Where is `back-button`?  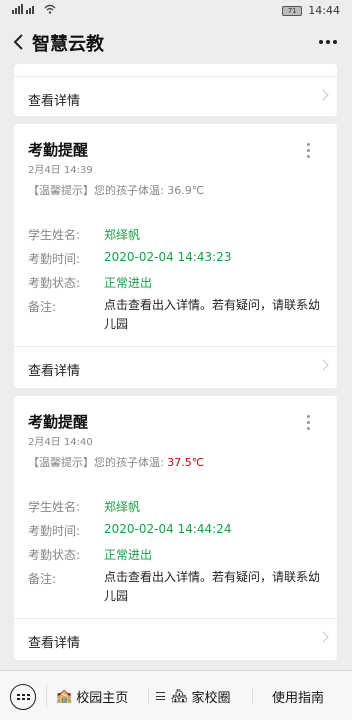
back-button is located at coordinates (18, 42).